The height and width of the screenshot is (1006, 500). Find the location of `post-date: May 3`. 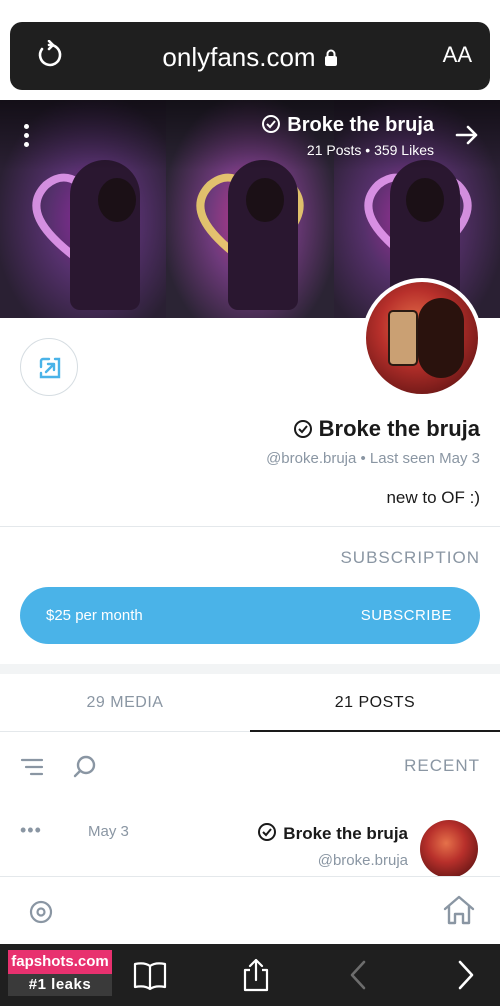

post-date: May 3 is located at coordinates (108, 831).